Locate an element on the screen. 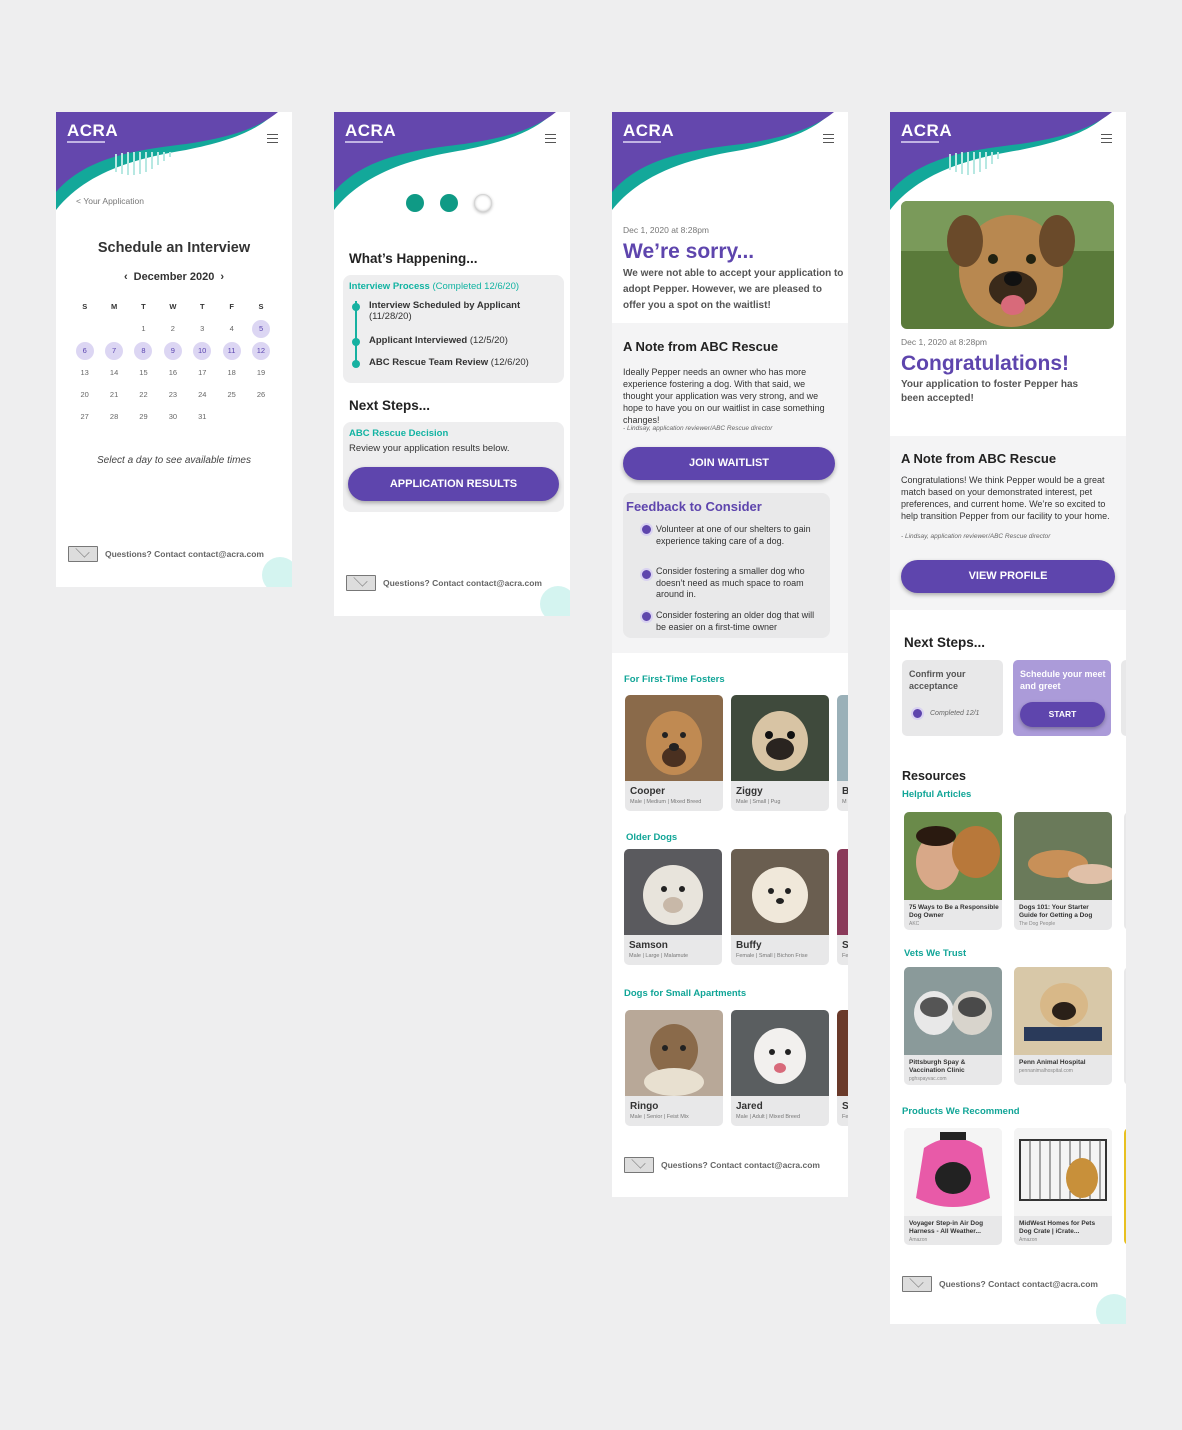  available-day: 6 is located at coordinates (84, 351).